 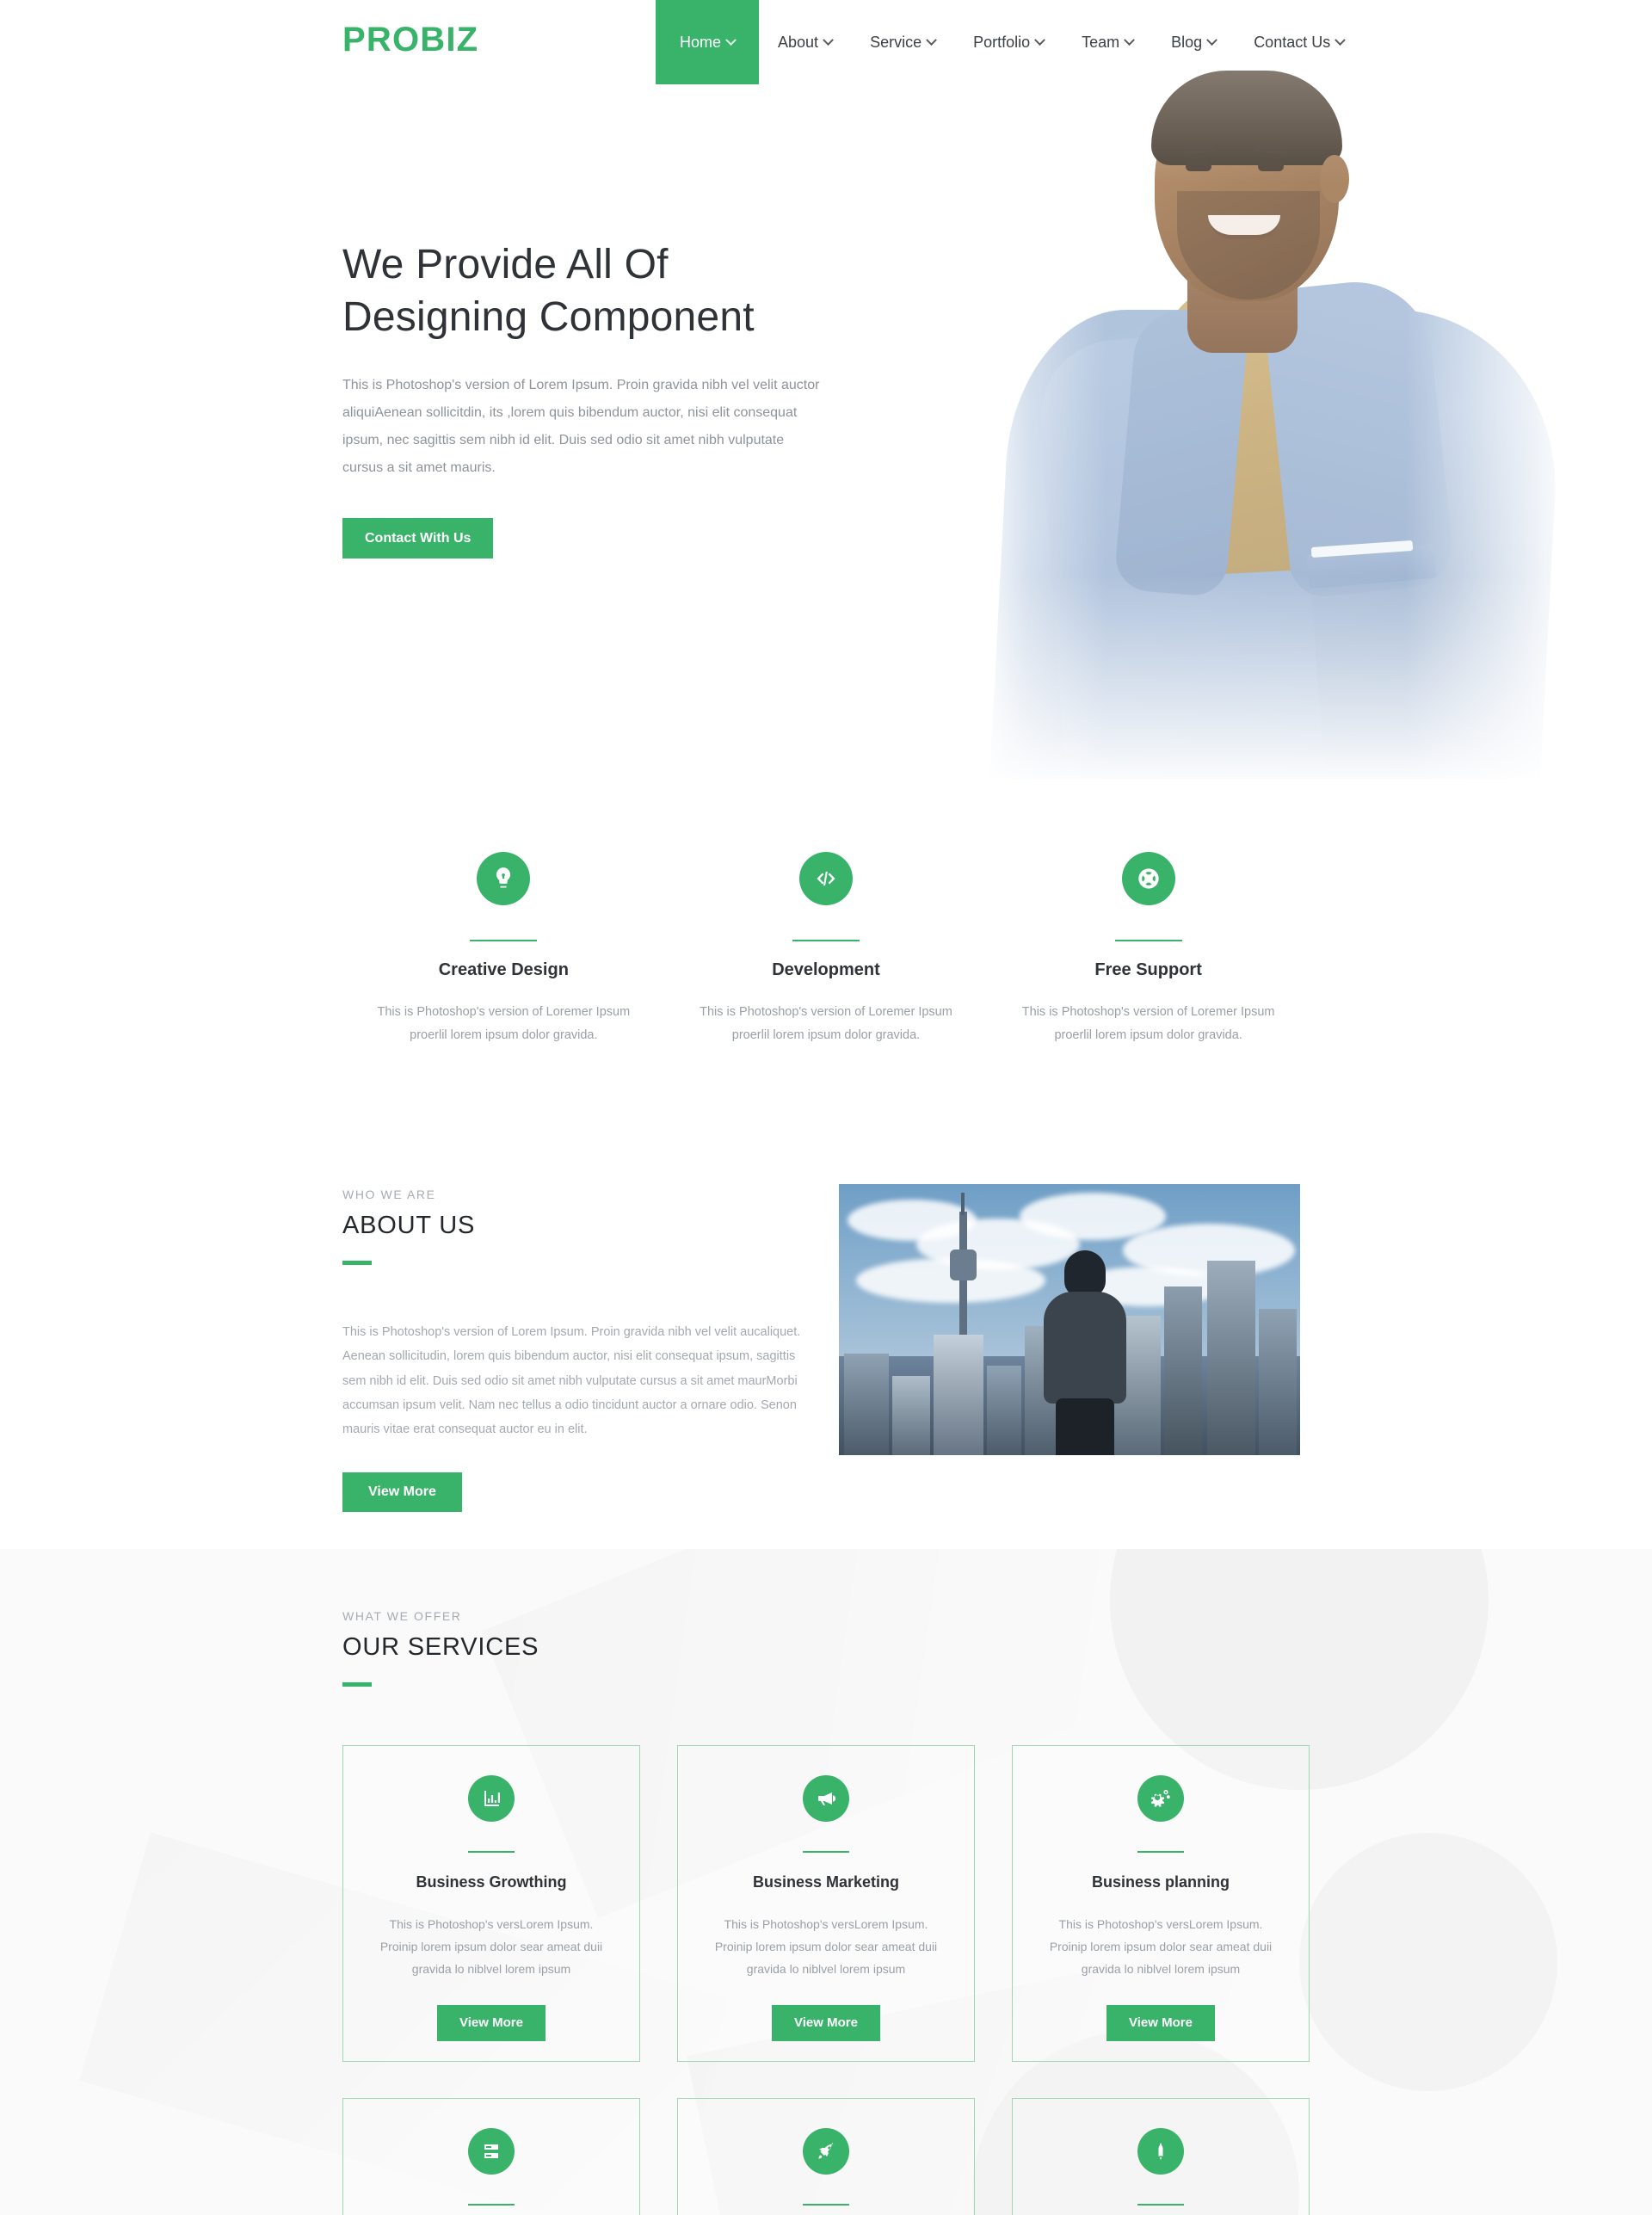 I want to click on page-title: We Provide All Of Designing Component, so click(x=583, y=291).